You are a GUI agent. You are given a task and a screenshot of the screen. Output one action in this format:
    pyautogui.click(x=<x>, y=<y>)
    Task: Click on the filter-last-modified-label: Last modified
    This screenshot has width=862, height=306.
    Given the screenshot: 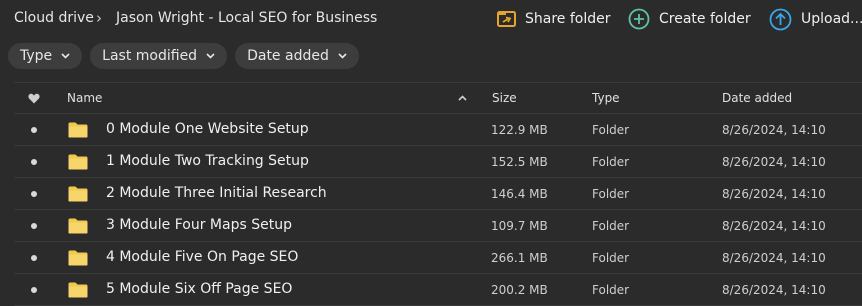 What is the action you would take?
    pyautogui.click(x=150, y=56)
    